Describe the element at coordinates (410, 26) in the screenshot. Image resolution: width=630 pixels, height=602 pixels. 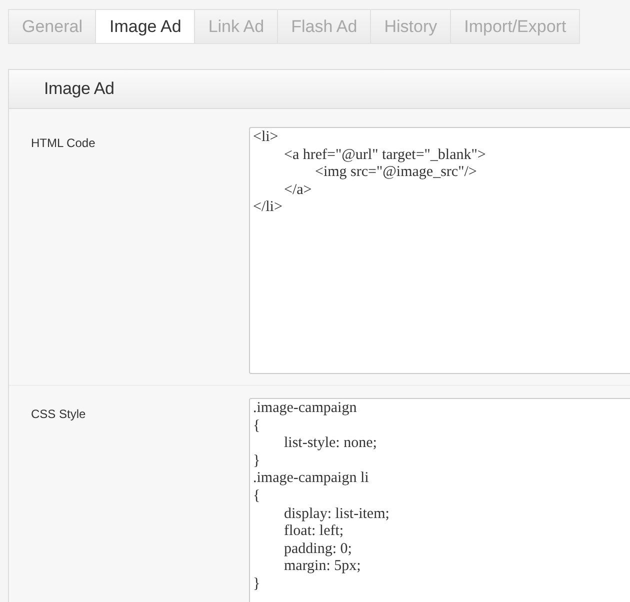
I see `tab: History` at that location.